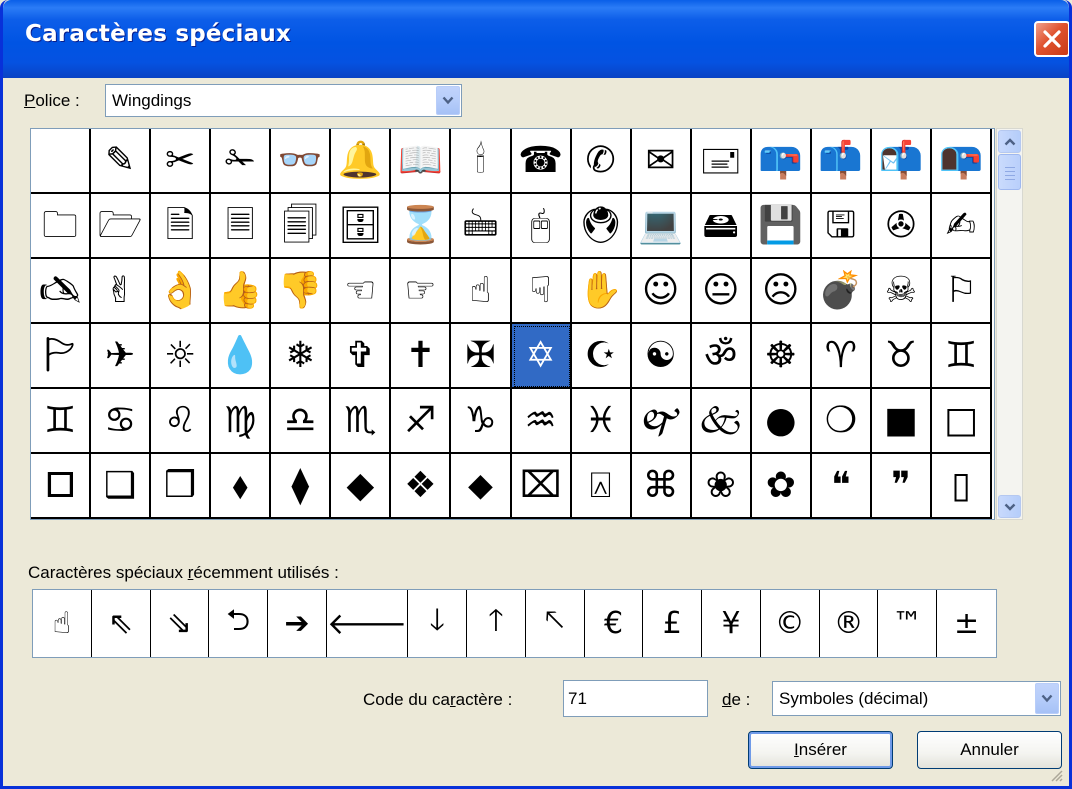 This screenshot has height=789, width=1072. Describe the element at coordinates (1009, 506) in the screenshot. I see `scroll-down-button` at that location.